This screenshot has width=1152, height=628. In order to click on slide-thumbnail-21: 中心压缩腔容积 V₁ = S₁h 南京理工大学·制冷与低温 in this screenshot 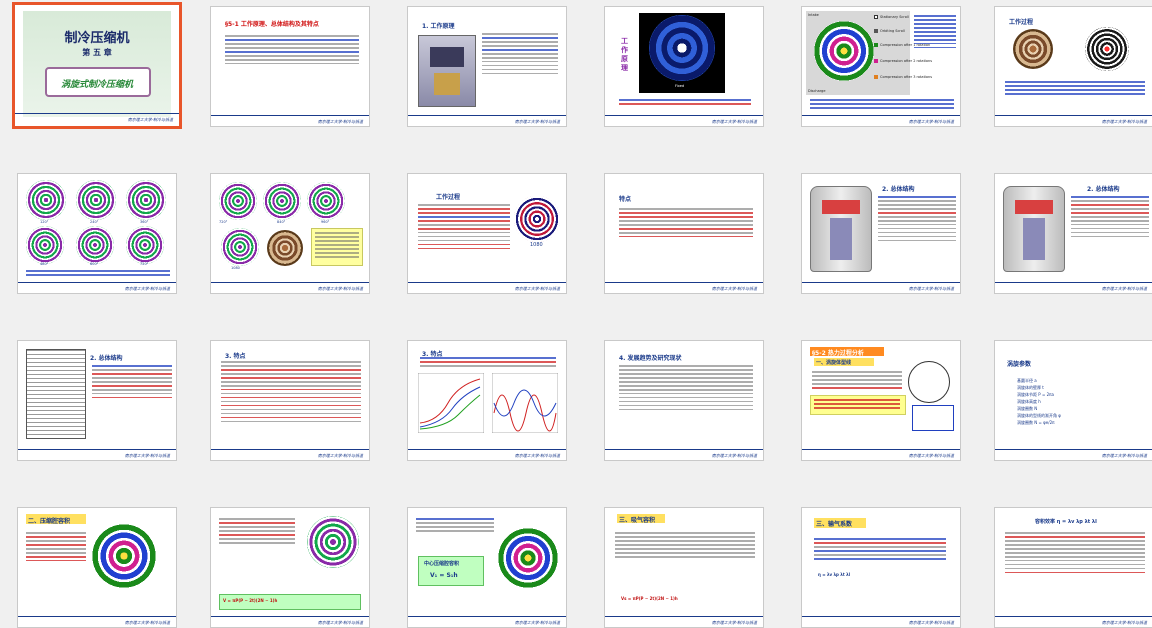, I will do `click(487, 567)`.